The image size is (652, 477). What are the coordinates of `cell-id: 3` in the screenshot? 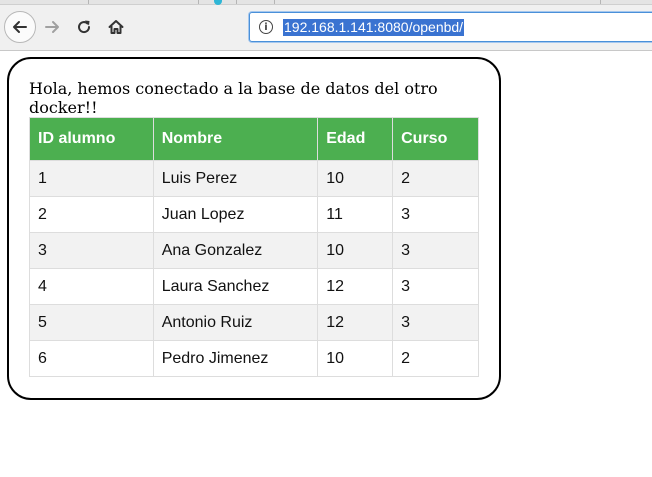 It's located at (91, 250).